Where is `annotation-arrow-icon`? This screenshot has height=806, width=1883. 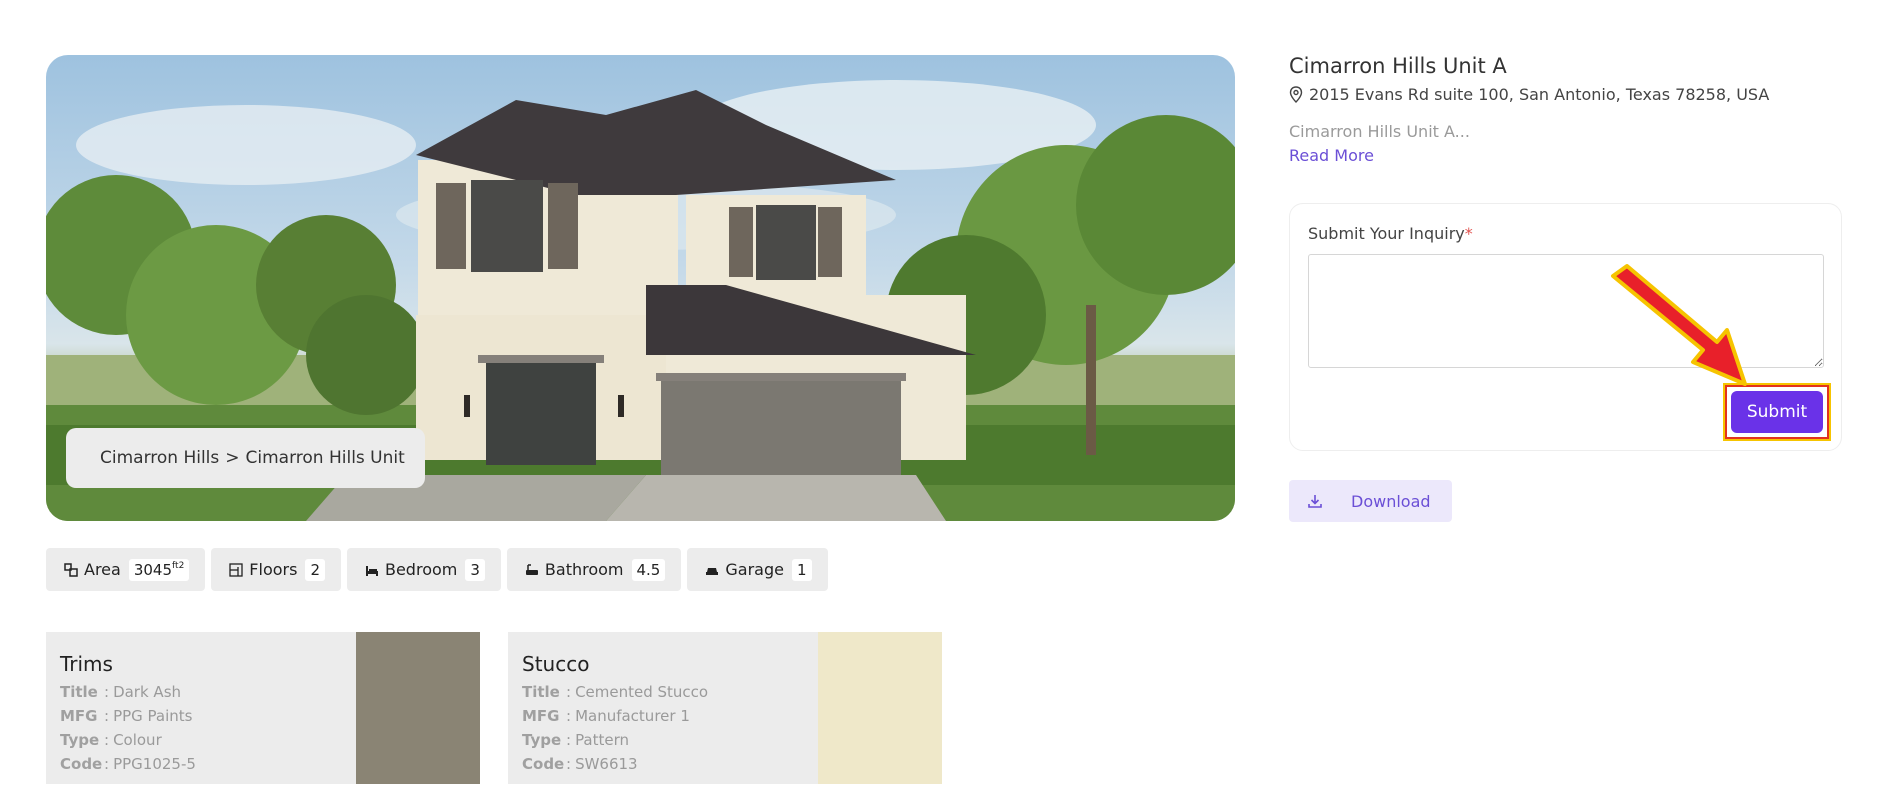
annotation-arrow-icon is located at coordinates (1679, 325).